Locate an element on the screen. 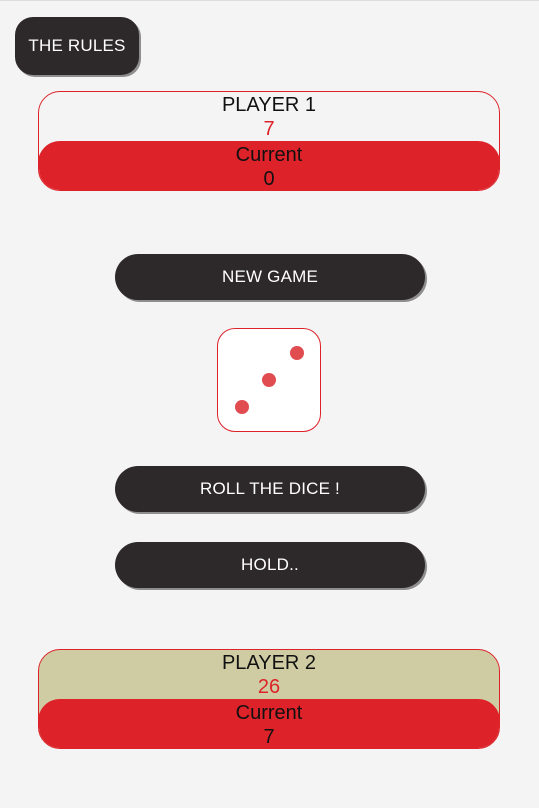 This screenshot has width=539, height=808. player-1-score: 7 is located at coordinates (269, 129).